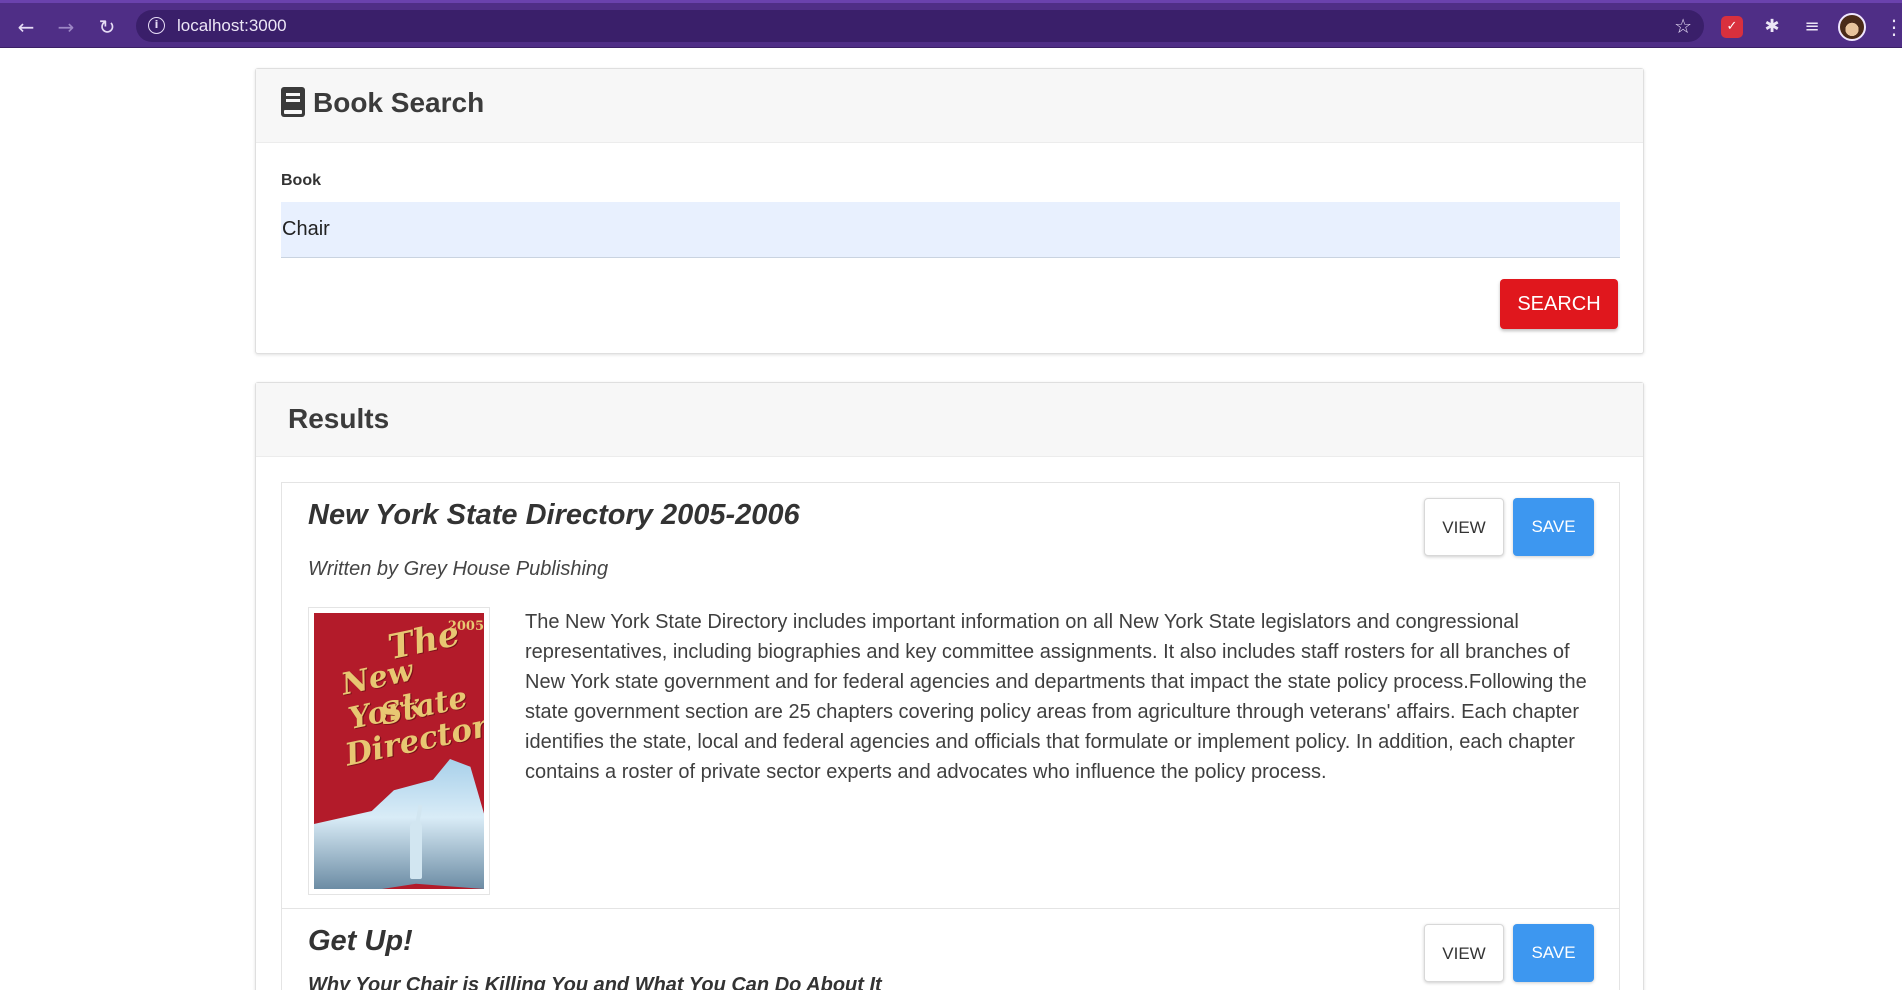 This screenshot has height=990, width=1902. Describe the element at coordinates (416, 850) in the screenshot. I see `statue-of-liberty-graphic` at that location.